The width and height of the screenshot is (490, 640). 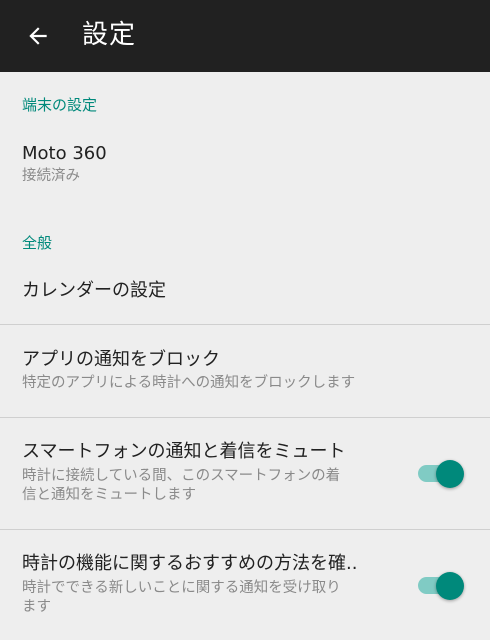 I want to click on block-app-notifications-title: アプリの通知をブロック, so click(x=121, y=359).